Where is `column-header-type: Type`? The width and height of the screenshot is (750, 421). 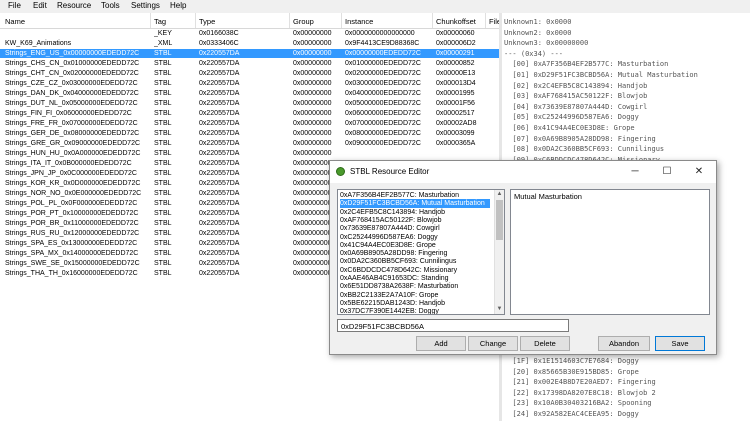 column-header-type: Type is located at coordinates (207, 21).